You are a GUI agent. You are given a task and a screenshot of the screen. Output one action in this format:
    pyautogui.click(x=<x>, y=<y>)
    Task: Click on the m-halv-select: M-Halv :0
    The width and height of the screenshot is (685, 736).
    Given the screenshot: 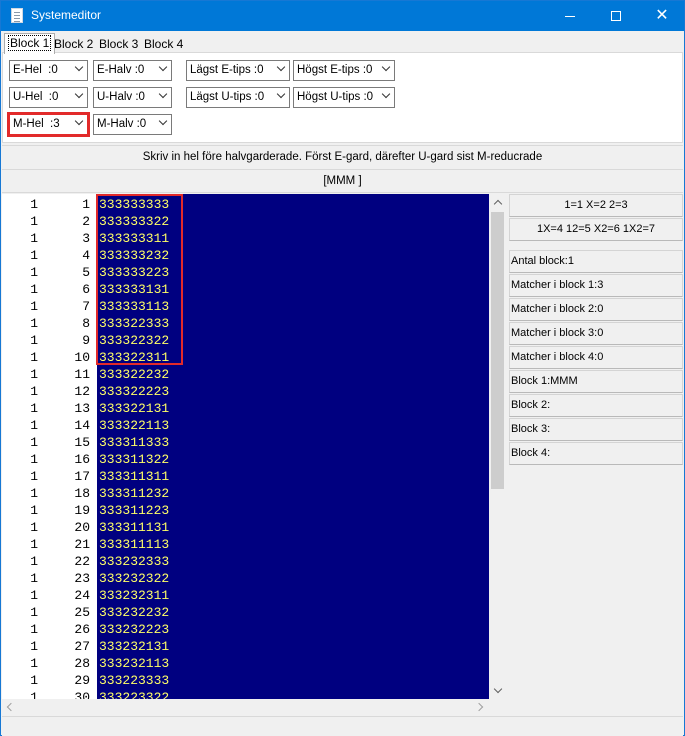 What is the action you would take?
    pyautogui.click(x=132, y=124)
    